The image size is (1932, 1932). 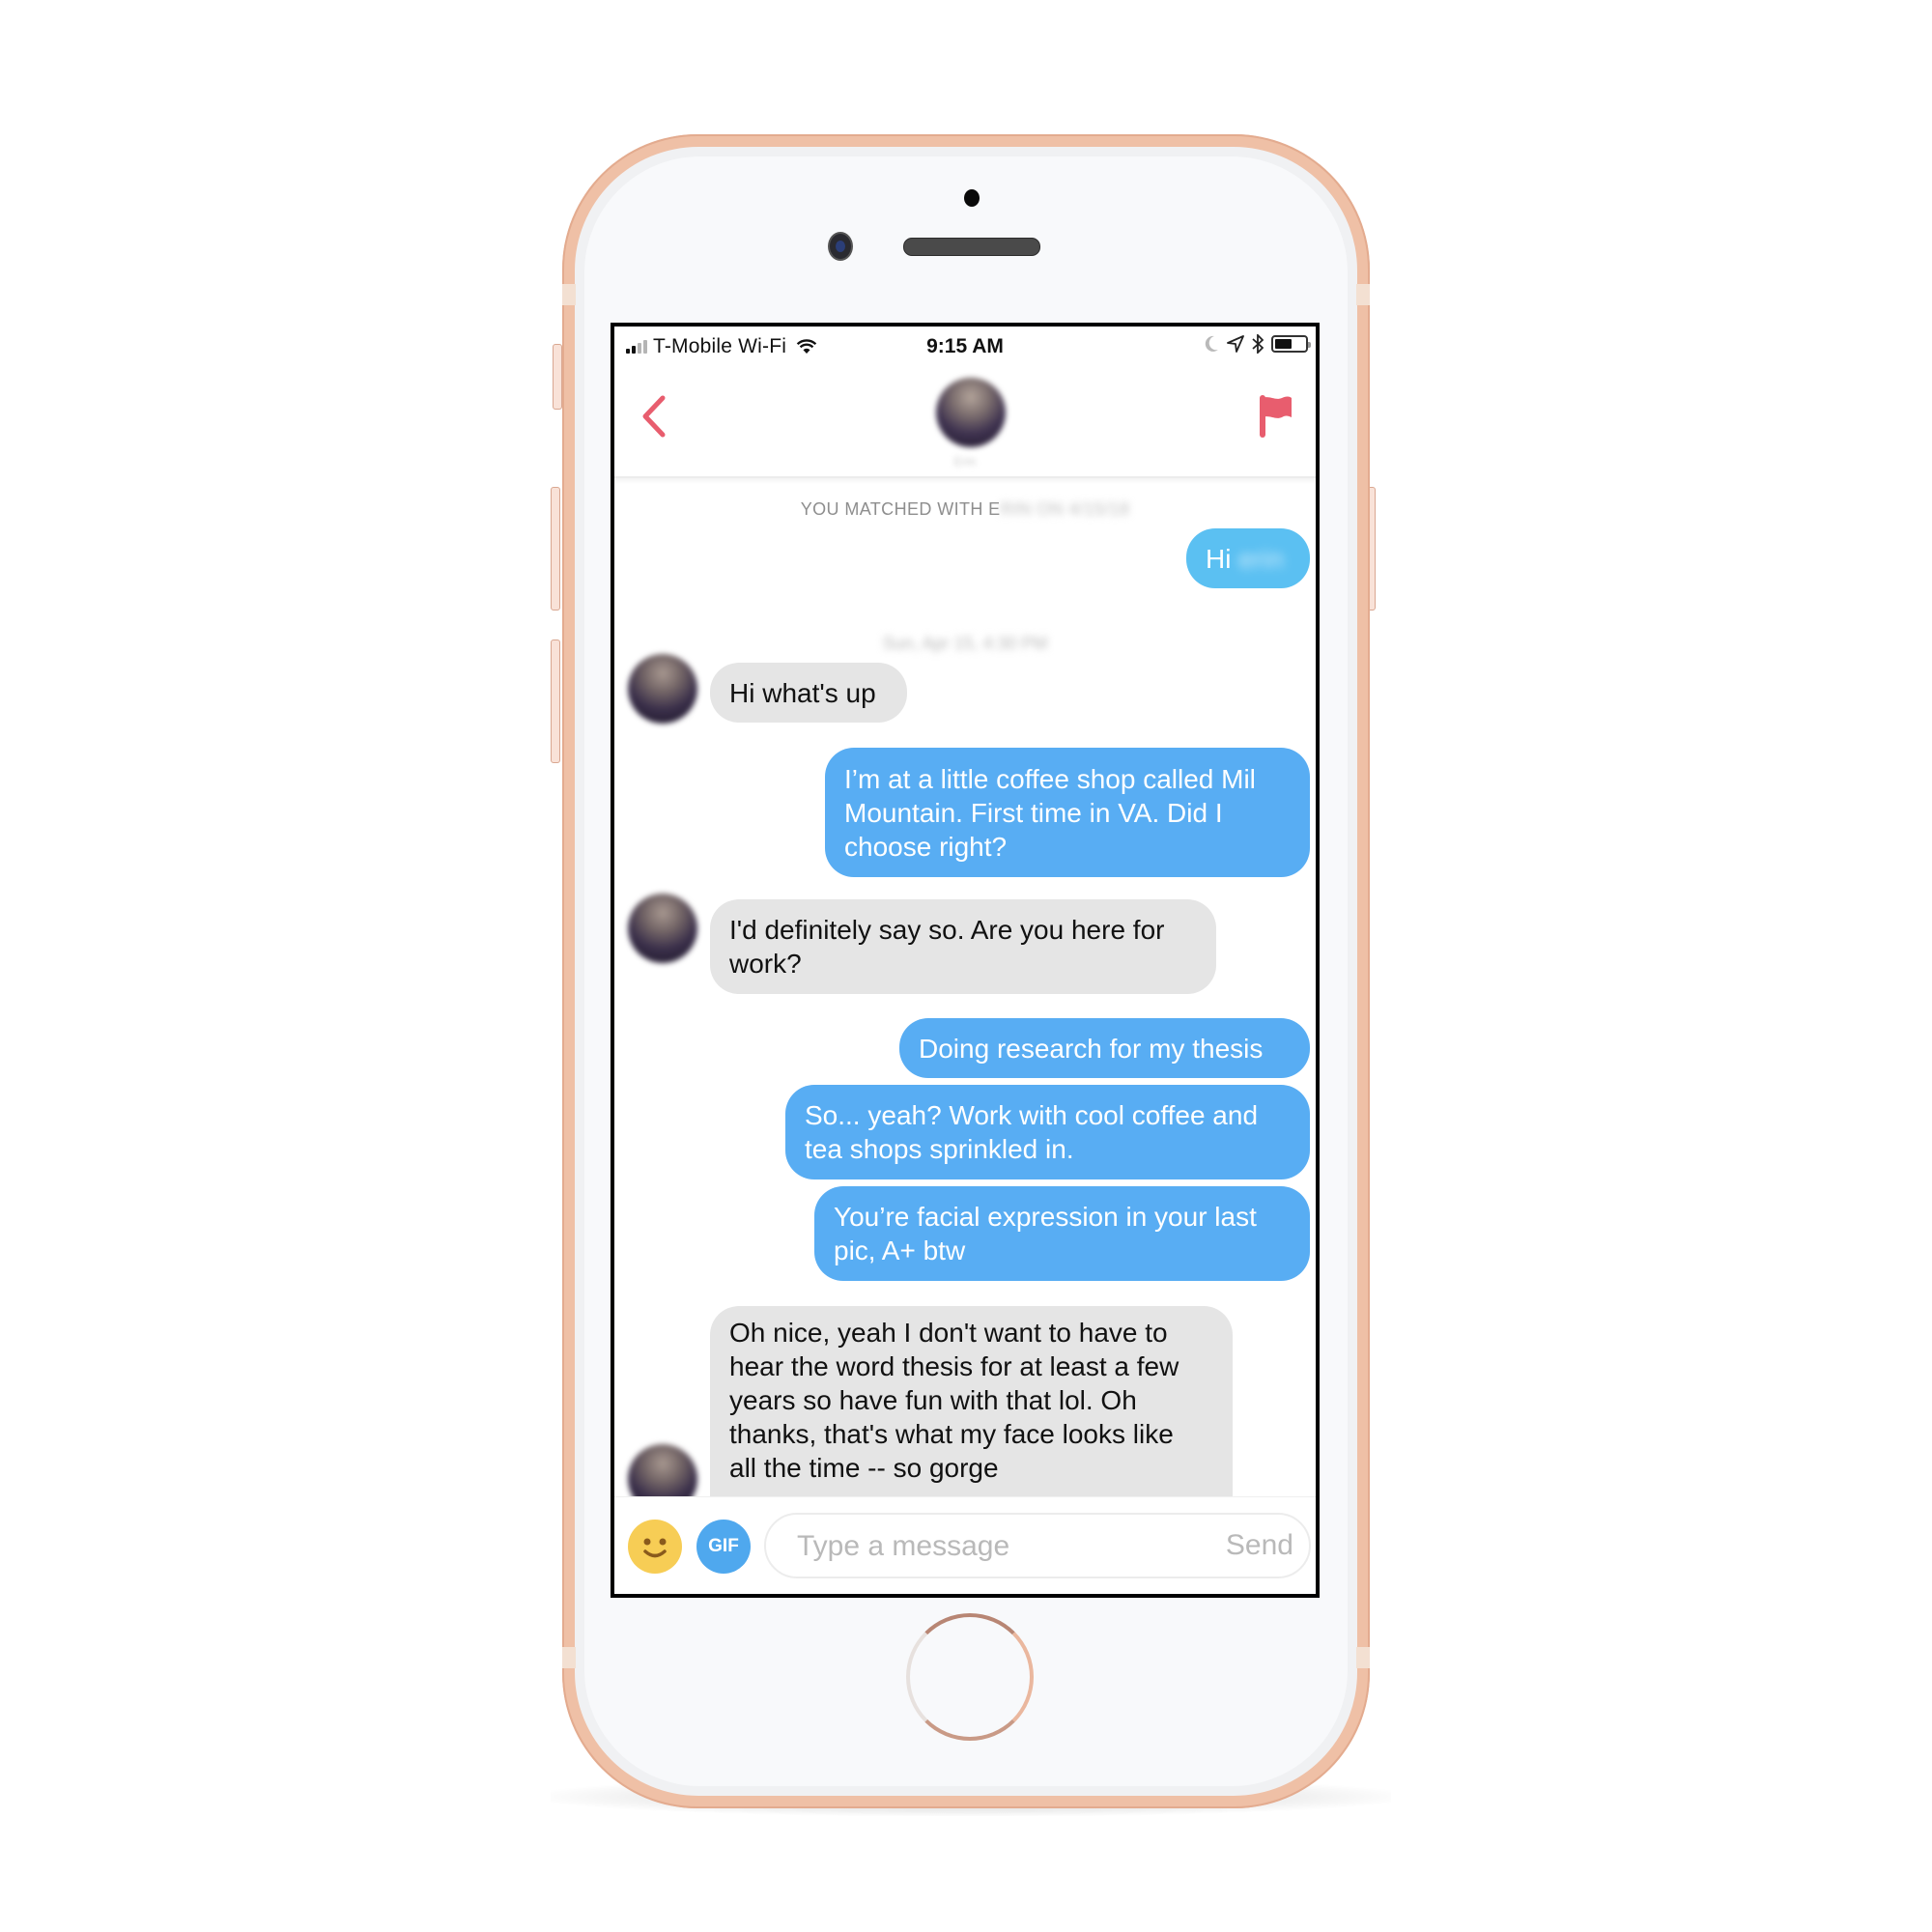 I want to click on earpiece-speaker, so click(x=971, y=247).